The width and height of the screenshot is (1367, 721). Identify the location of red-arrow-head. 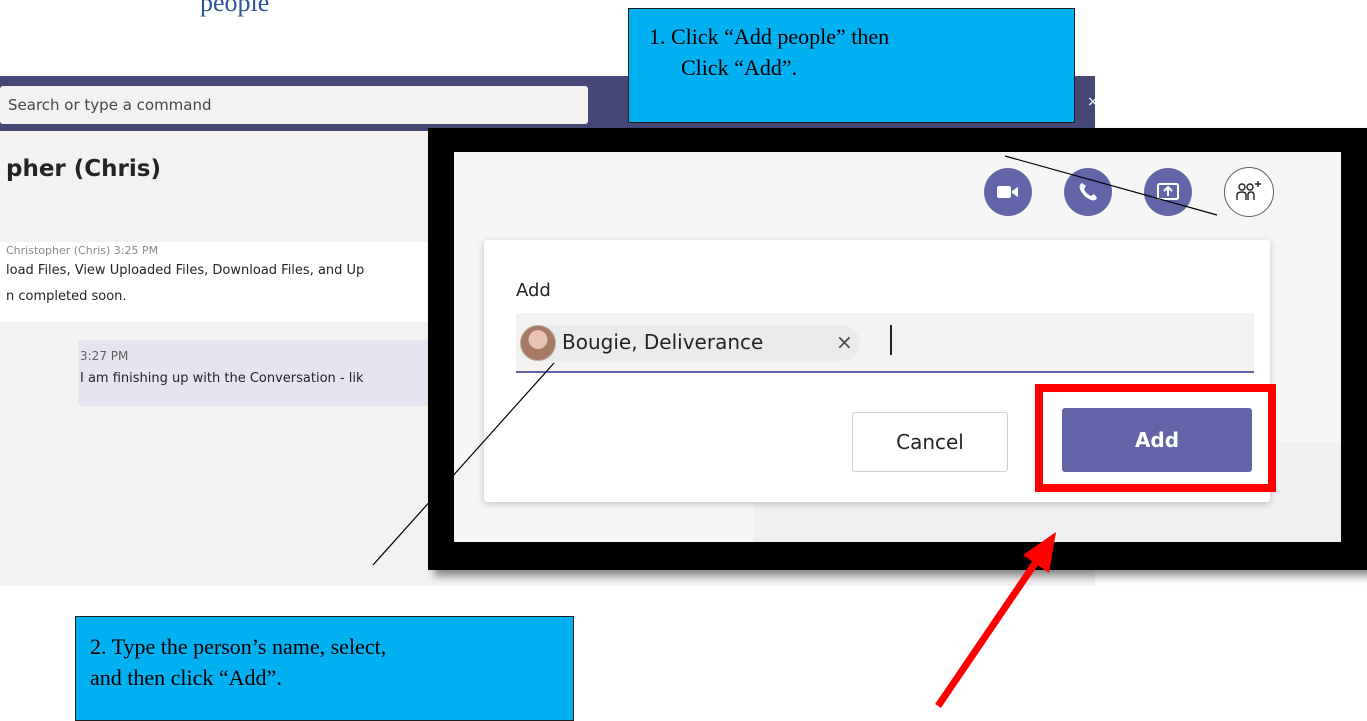
(1039, 552).